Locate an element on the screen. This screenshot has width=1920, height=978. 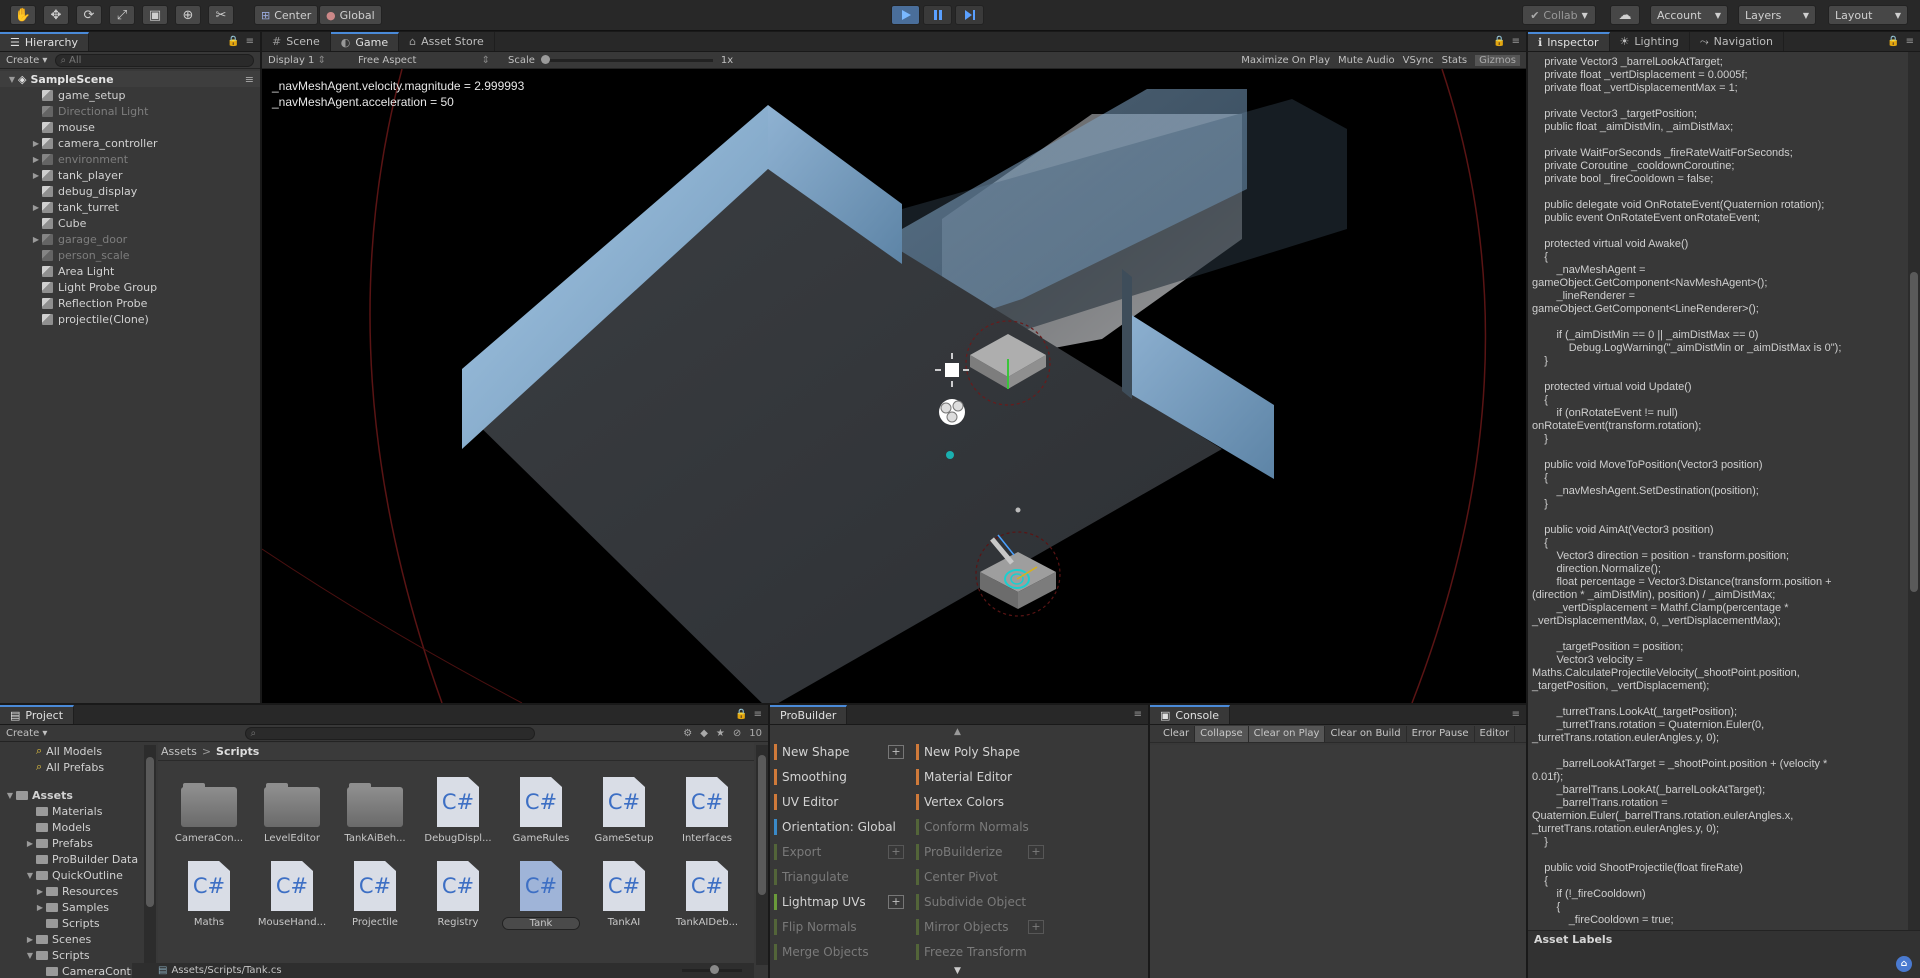
console-clear-button: Clear is located at coordinates (1177, 733).